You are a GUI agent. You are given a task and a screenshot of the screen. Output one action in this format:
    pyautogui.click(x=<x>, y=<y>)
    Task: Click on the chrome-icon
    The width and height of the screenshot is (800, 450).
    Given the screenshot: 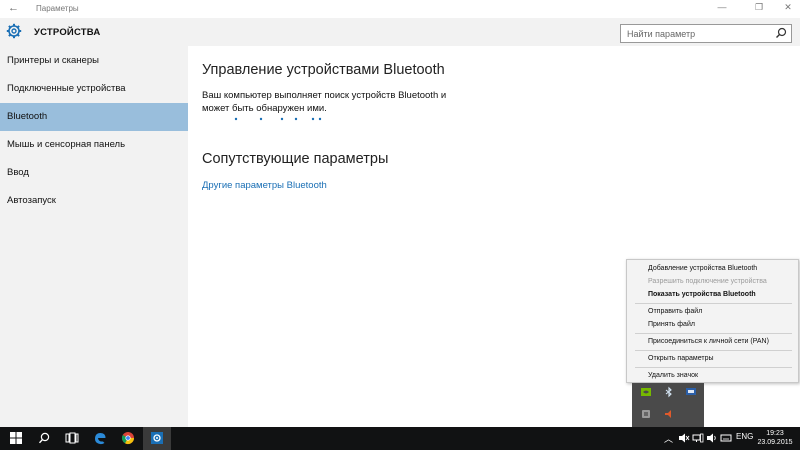 What is the action you would take?
    pyautogui.click(x=127, y=438)
    